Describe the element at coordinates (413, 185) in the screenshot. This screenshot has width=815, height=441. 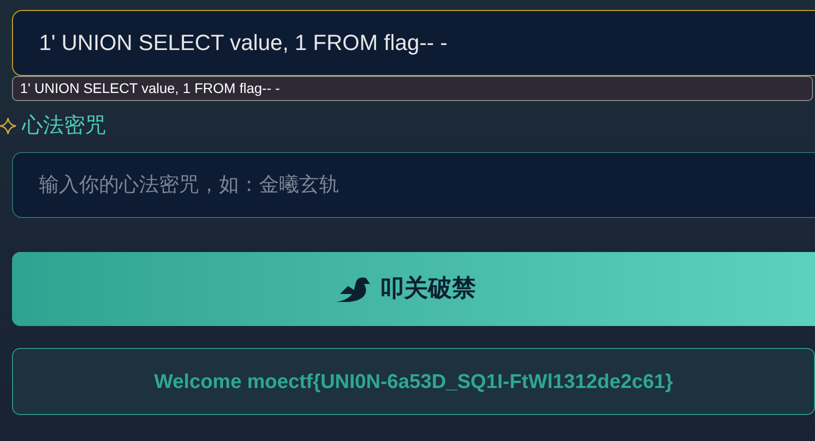
I see `spell-field: 输入你的心法密咒，如：金曦玄轨` at that location.